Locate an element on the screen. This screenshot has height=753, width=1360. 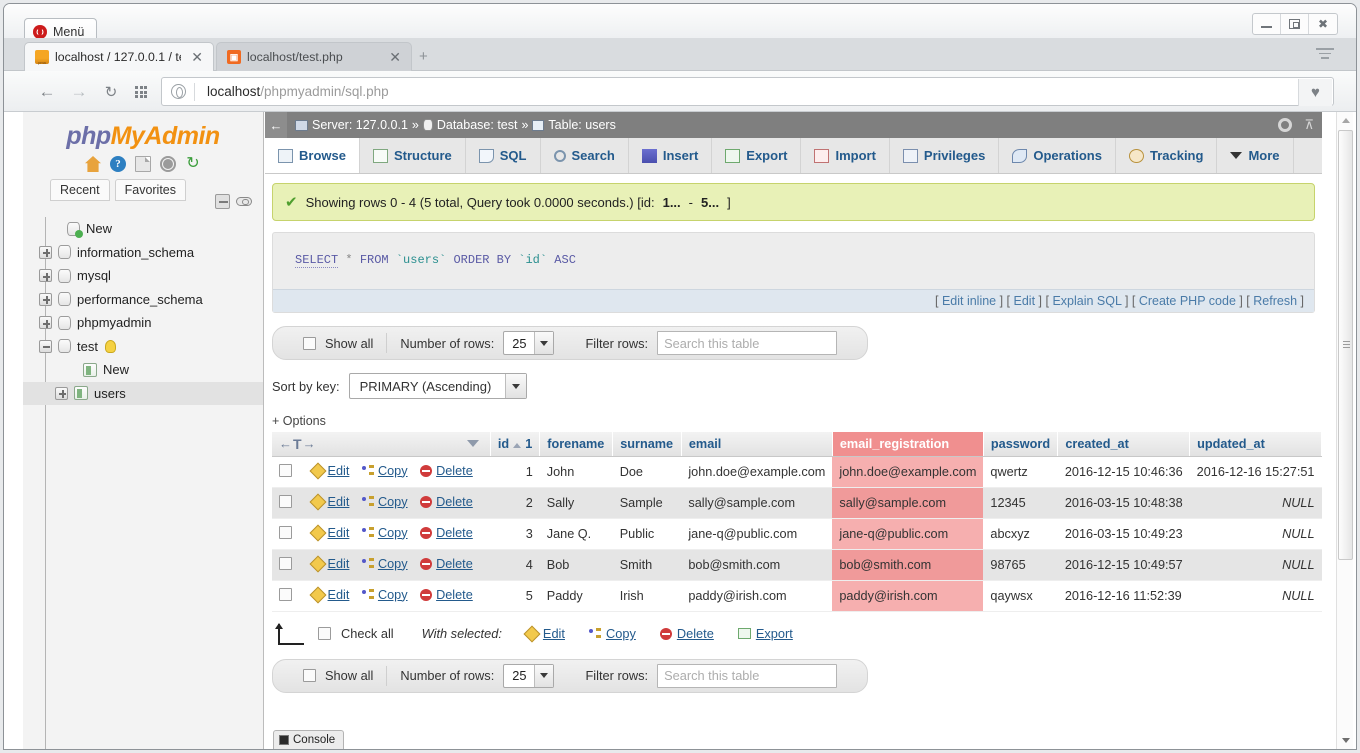
url-bar: localhost/phpmyadmin/sql.php ♥ is located at coordinates (747, 91).